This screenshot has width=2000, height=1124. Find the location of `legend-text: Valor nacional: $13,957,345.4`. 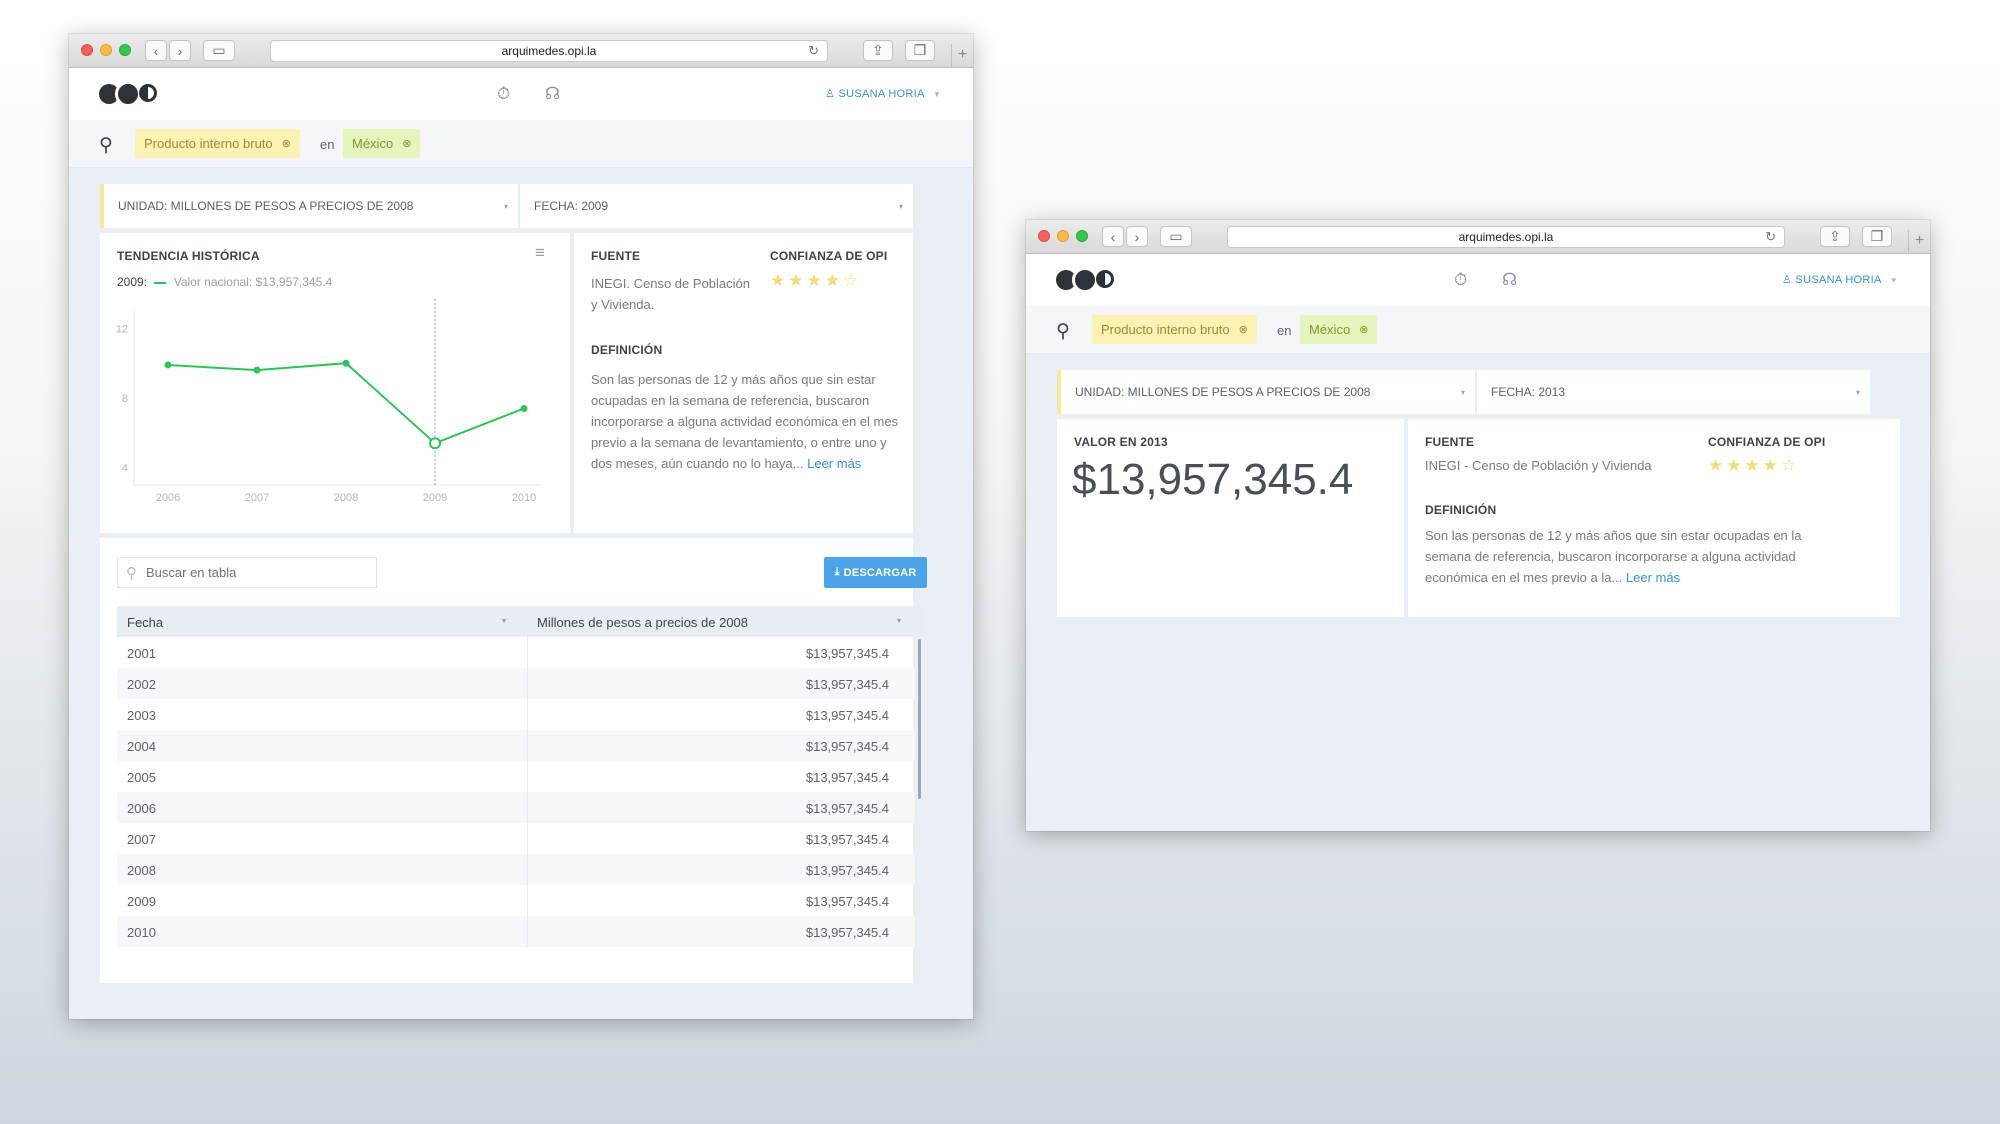

legend-text: Valor nacional: $13,957,345.4 is located at coordinates (253, 282).